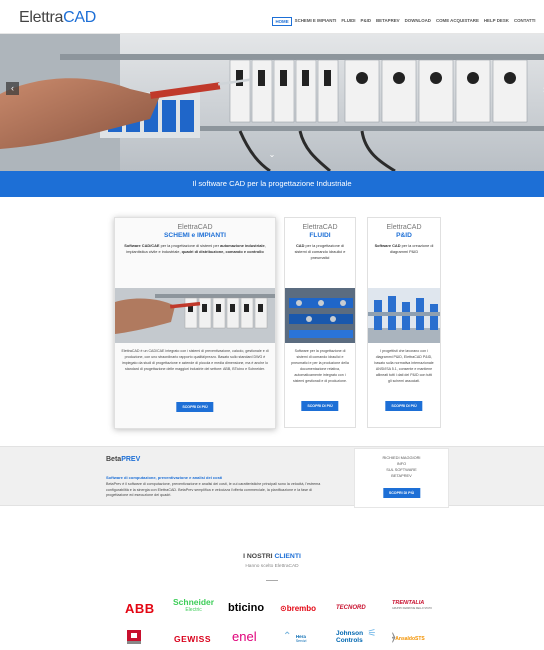  I want to click on card-image-panel, so click(195, 315).